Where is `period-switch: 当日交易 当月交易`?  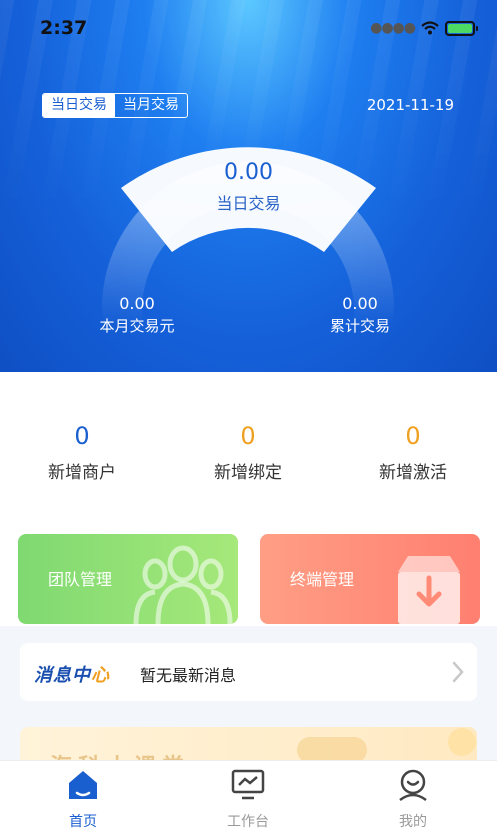 period-switch: 当日交易 当月交易 is located at coordinates (115, 105).